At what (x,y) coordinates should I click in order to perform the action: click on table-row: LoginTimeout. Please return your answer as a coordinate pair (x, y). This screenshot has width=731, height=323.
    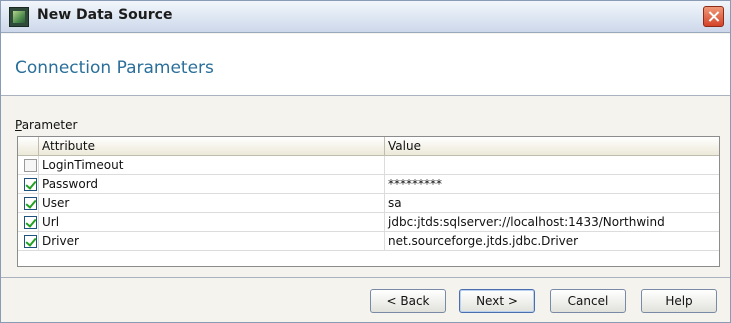
    Looking at the image, I should click on (368, 165).